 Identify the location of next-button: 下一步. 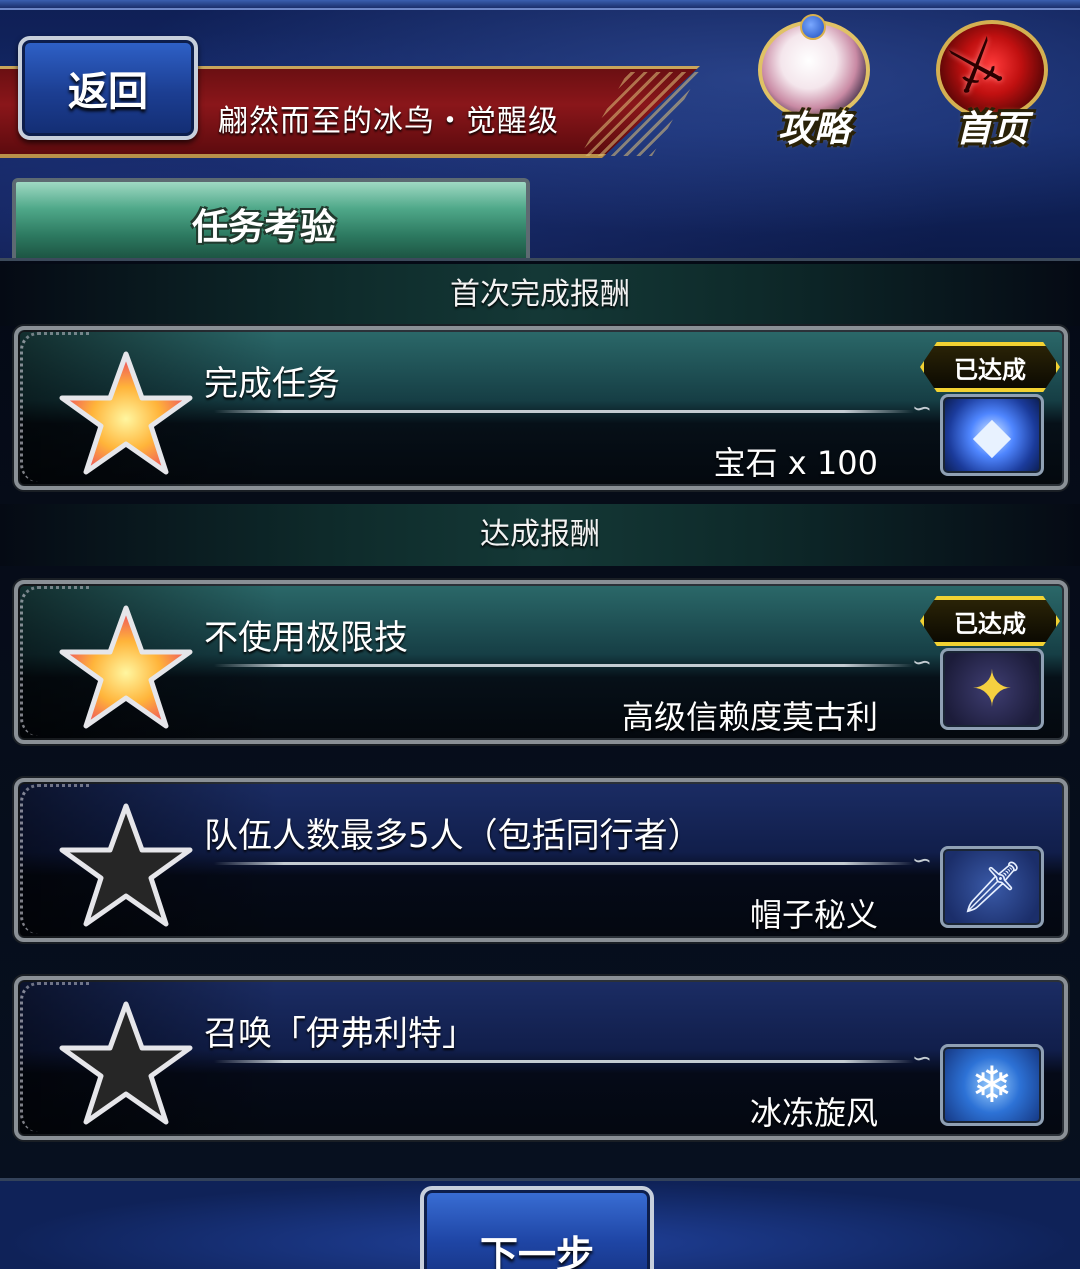
(537, 1227).